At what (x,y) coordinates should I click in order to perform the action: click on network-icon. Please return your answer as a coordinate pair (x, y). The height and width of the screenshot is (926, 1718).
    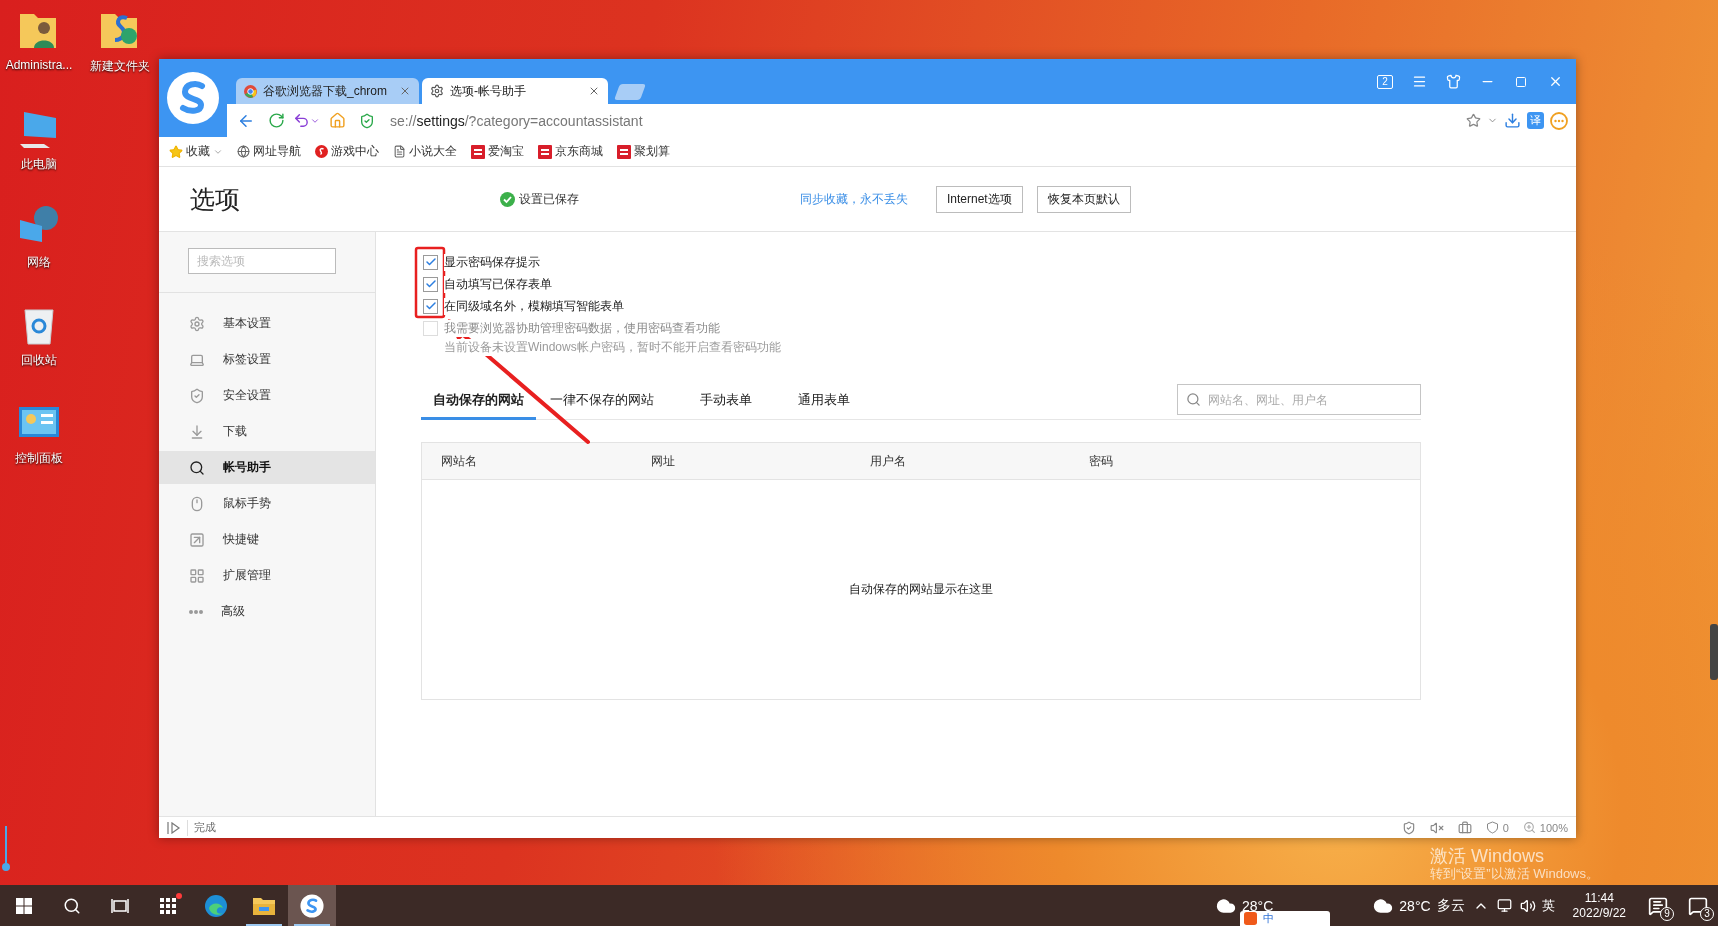
    Looking at the image, I should click on (1504, 905).